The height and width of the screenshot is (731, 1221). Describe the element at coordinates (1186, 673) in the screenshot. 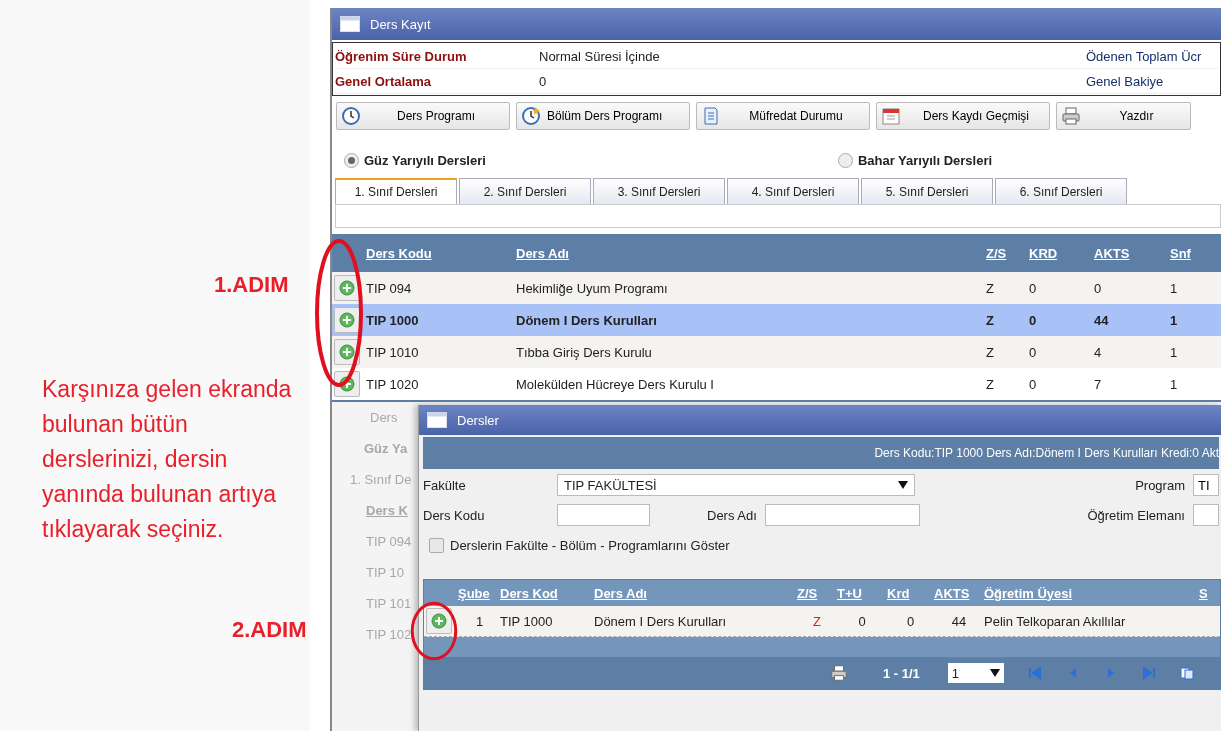

I see `export-icon` at that location.